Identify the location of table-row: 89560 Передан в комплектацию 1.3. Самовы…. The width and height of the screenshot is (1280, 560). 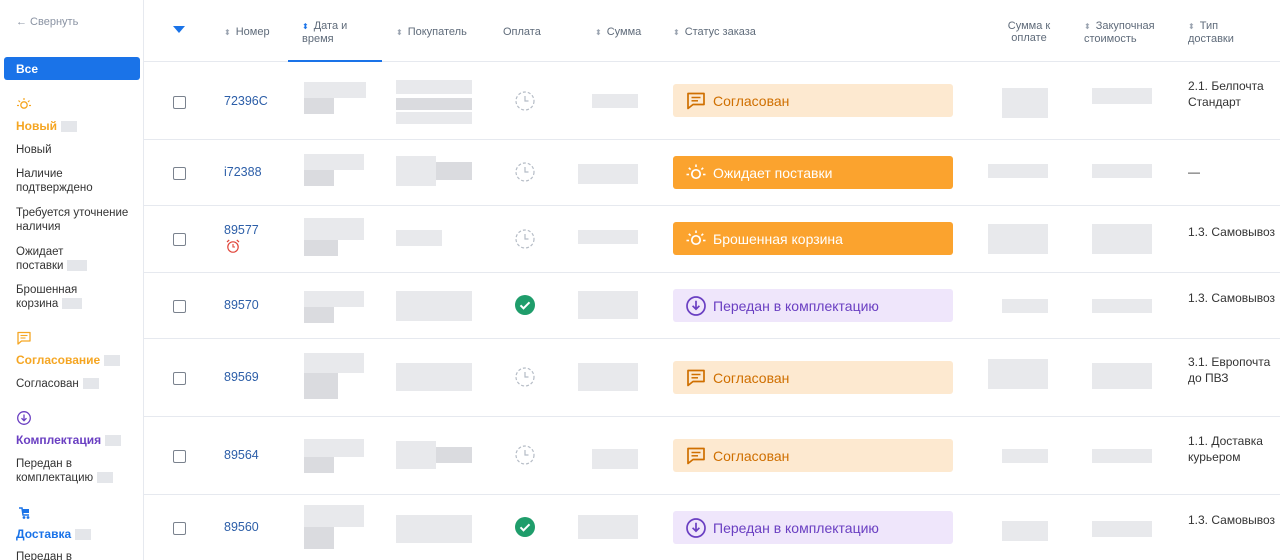
(712, 527).